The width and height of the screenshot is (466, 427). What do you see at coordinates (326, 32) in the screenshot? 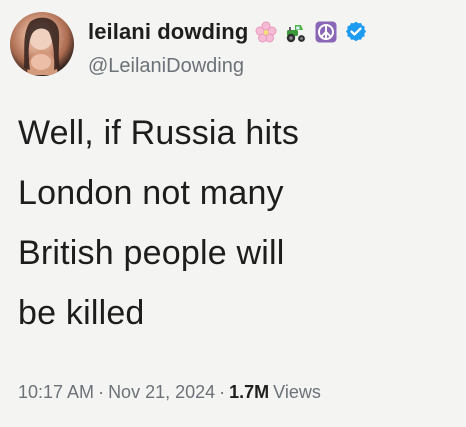
I see `peace-symbol-icon` at bounding box center [326, 32].